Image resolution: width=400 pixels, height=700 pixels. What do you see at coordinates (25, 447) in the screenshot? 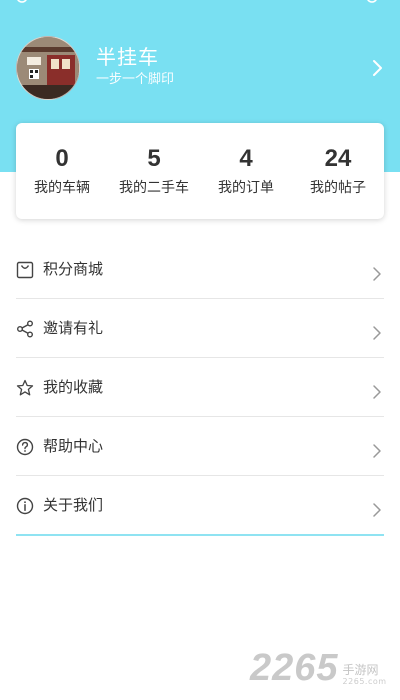
I see `question-circle-icon` at bounding box center [25, 447].